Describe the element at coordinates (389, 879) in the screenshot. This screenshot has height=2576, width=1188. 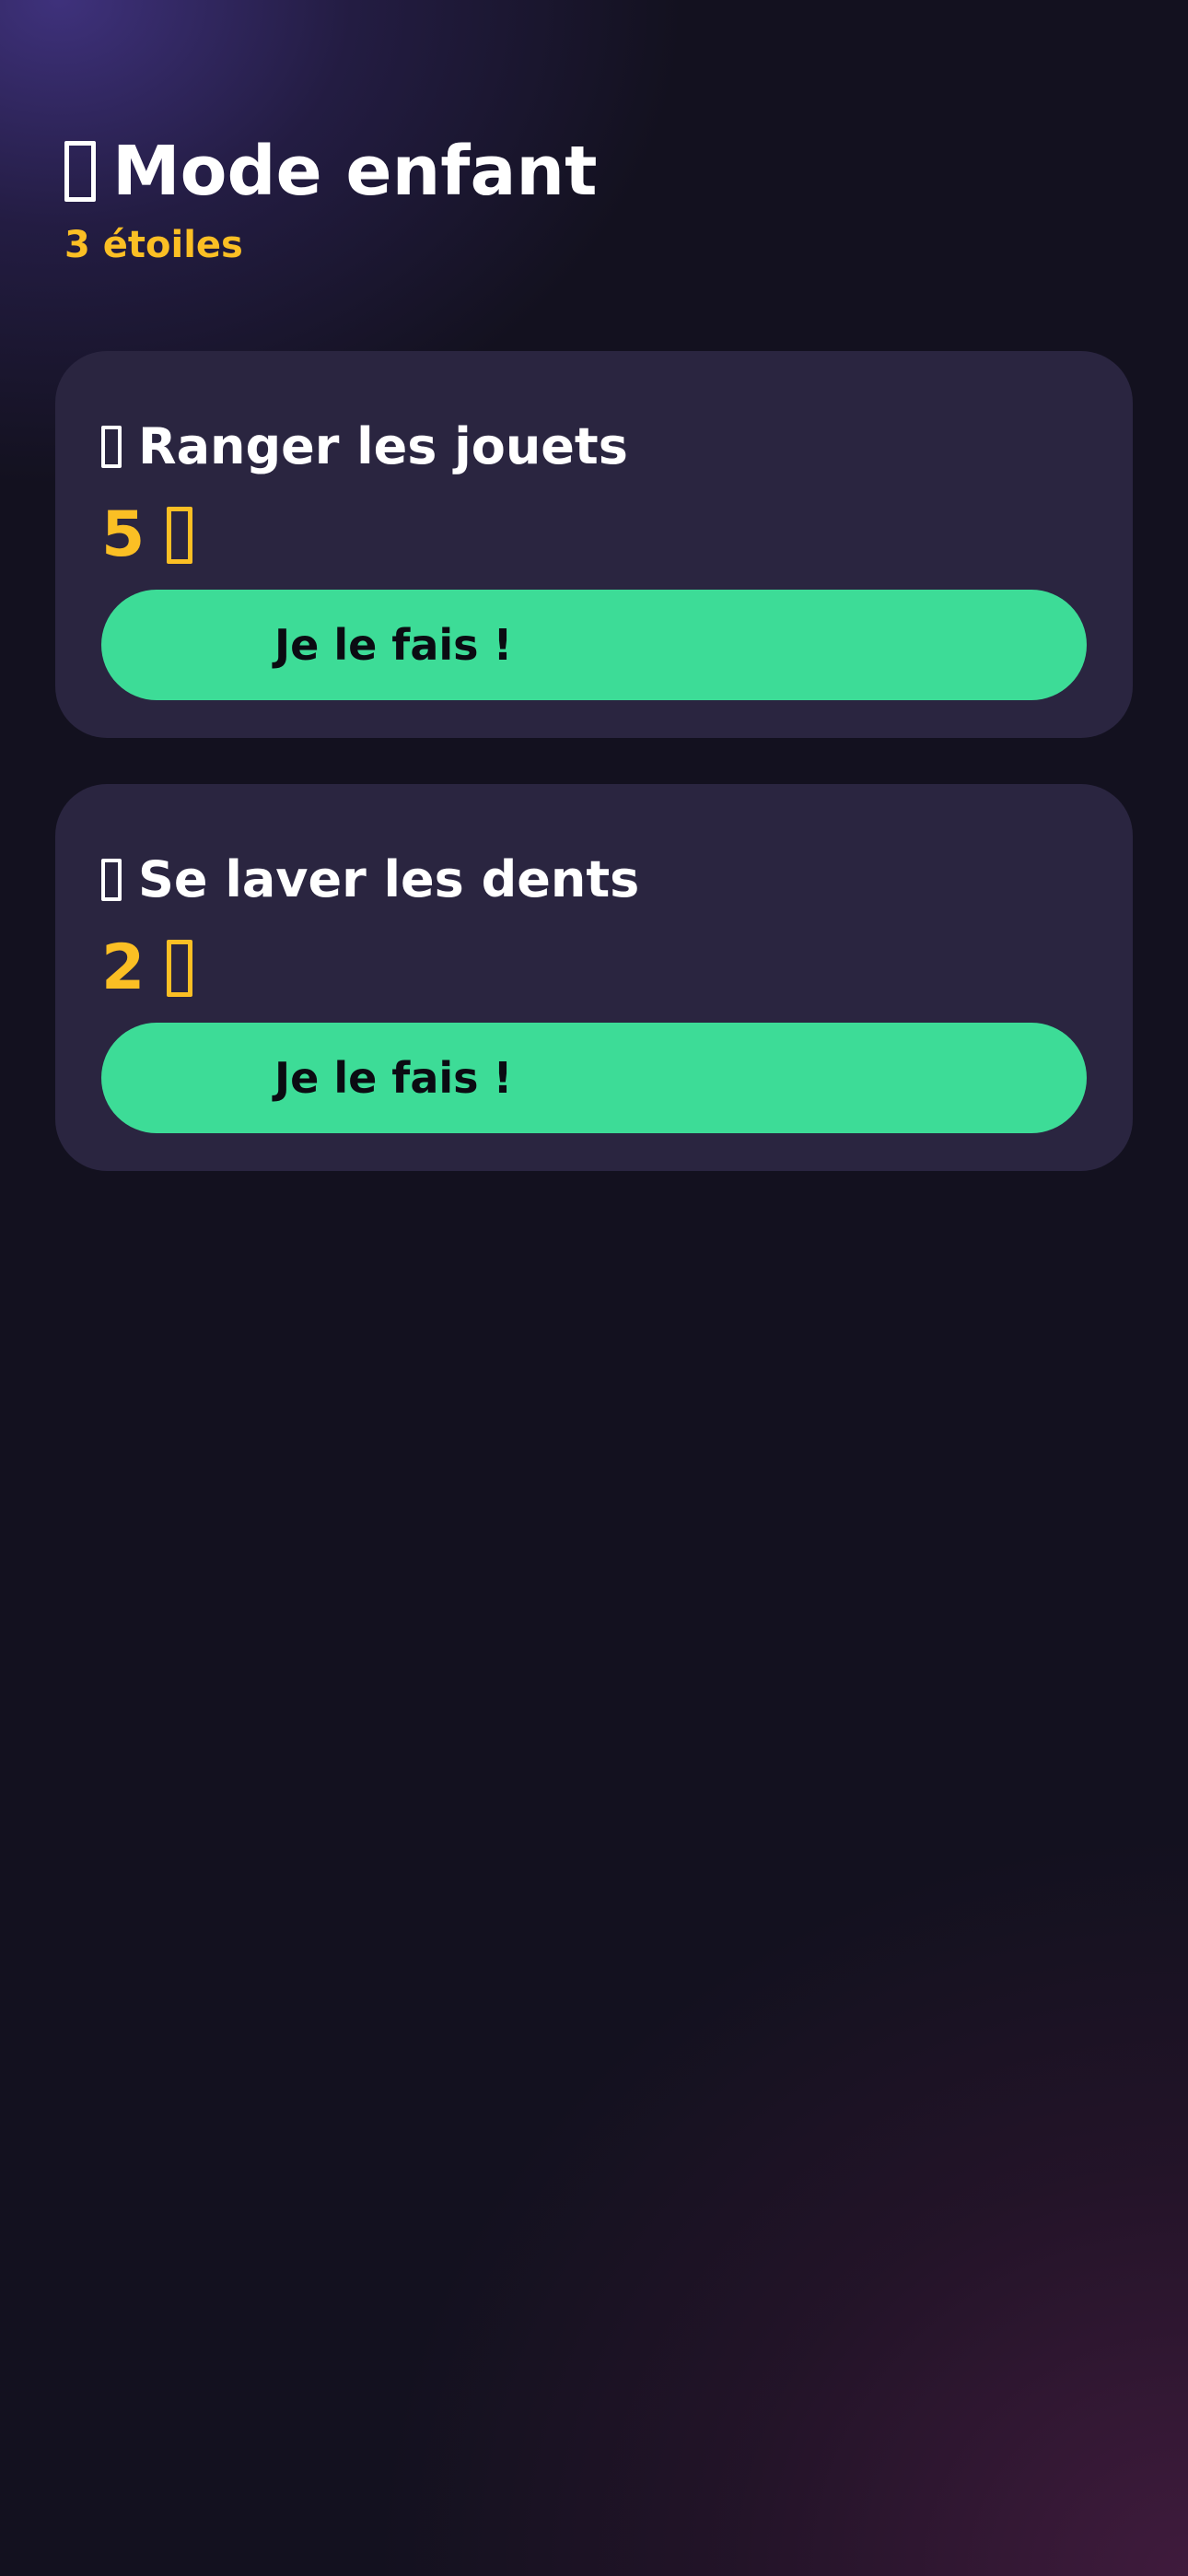
I see `task-title-text: Se laver les dents` at that location.